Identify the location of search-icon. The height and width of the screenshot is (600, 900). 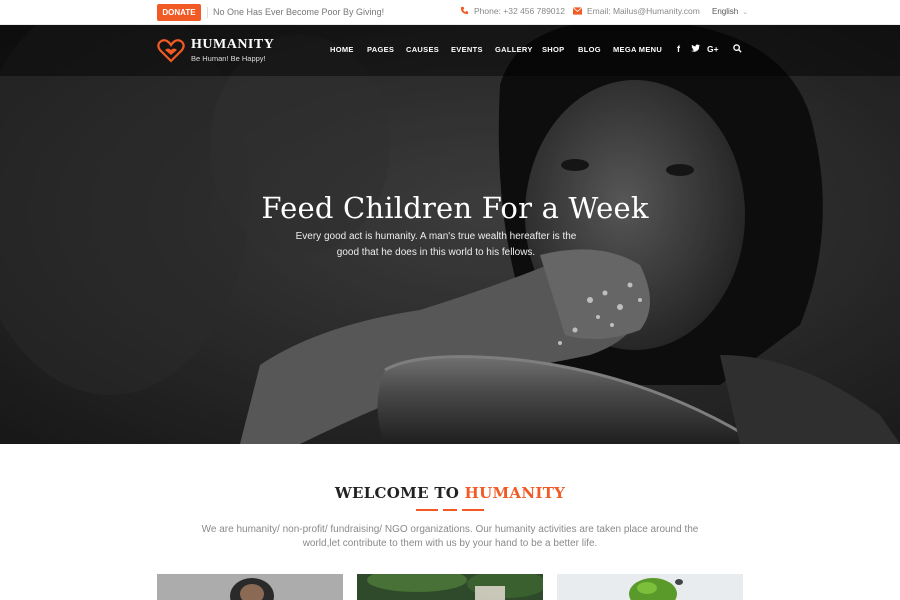
(737, 49).